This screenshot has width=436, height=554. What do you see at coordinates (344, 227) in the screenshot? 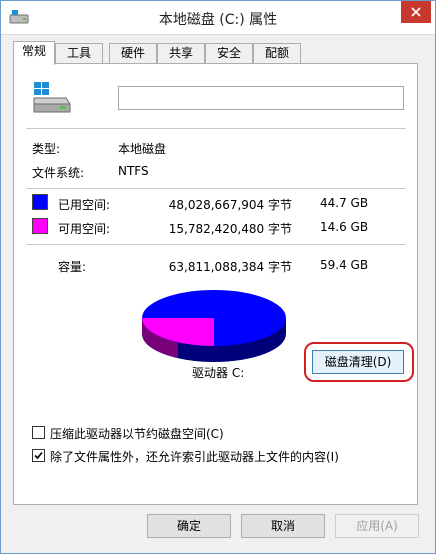
I see `free-space-size: 14.6 GB` at bounding box center [344, 227].